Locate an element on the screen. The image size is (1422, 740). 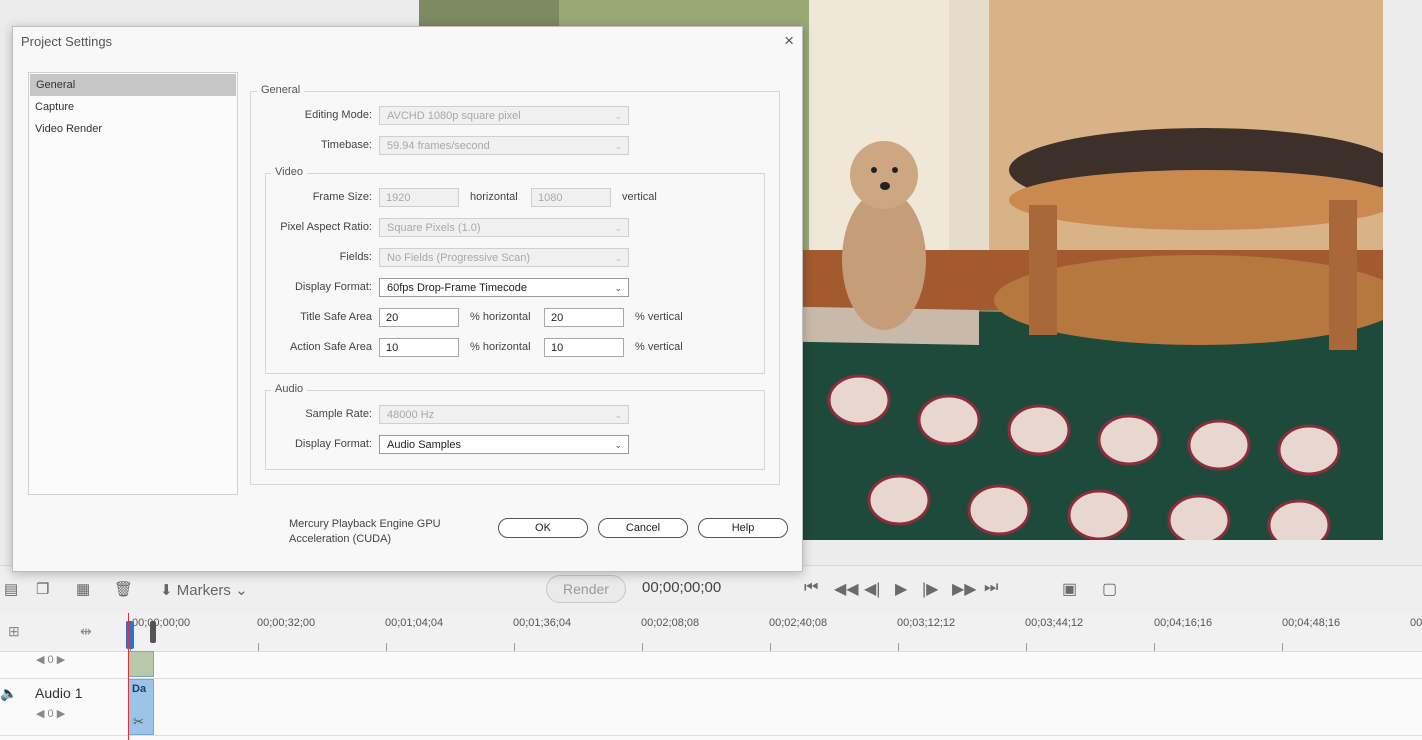
action-safe-v-field: 10 is located at coordinates (584, 347).